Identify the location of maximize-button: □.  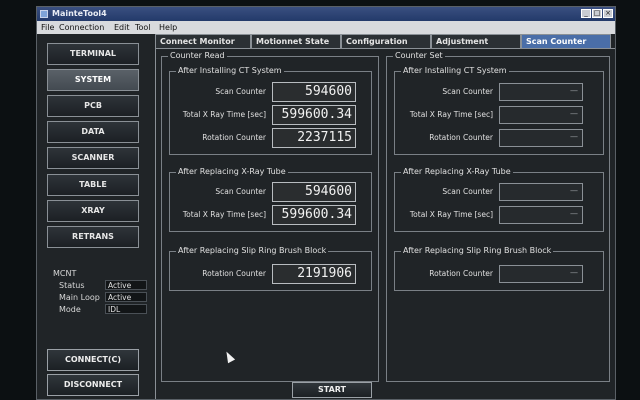
(597, 13).